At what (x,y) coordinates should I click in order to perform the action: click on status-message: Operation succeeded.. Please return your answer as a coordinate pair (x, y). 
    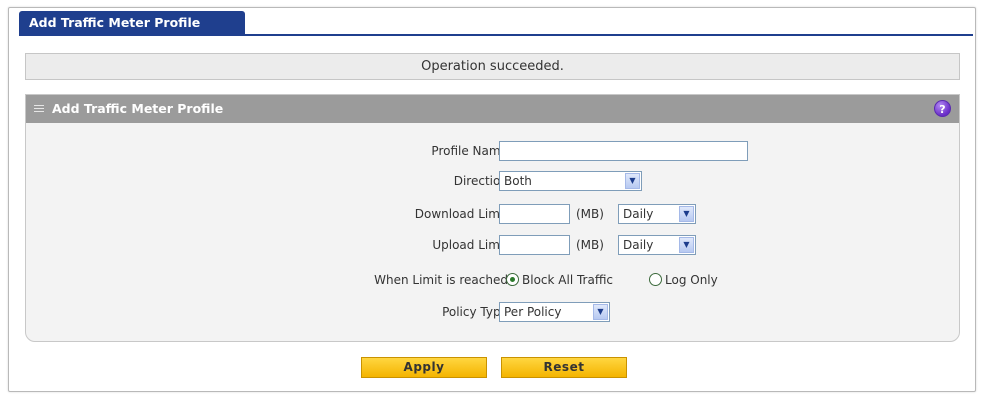
    Looking at the image, I should click on (492, 66).